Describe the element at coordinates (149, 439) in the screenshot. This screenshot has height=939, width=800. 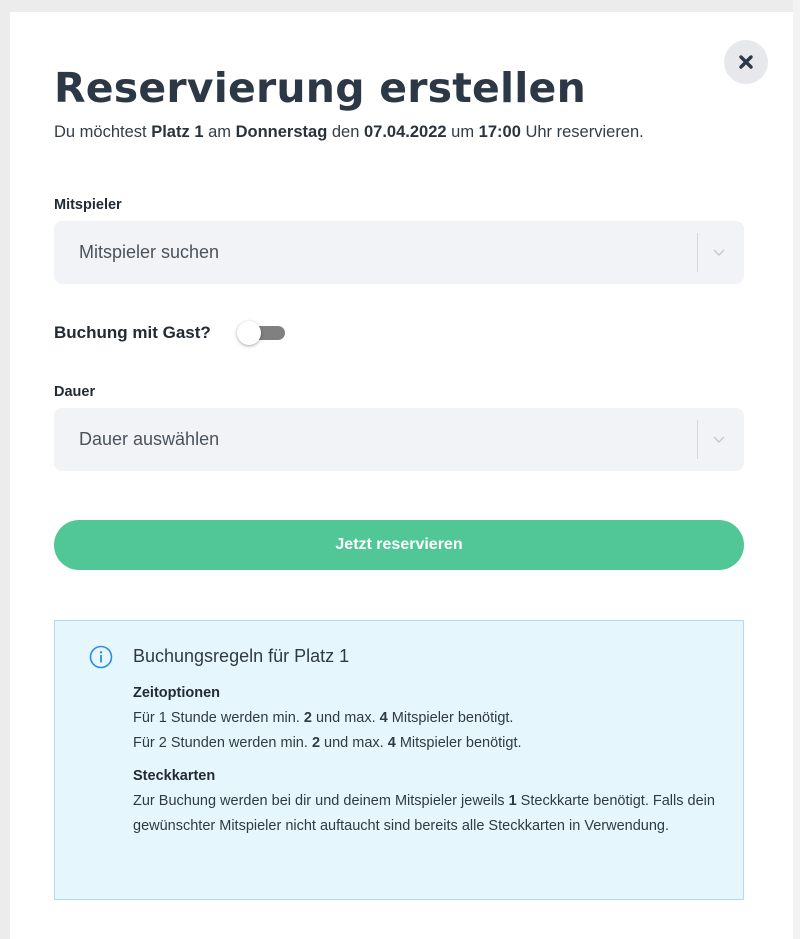
I see `duration-placeholder: Dauer auswählen` at that location.